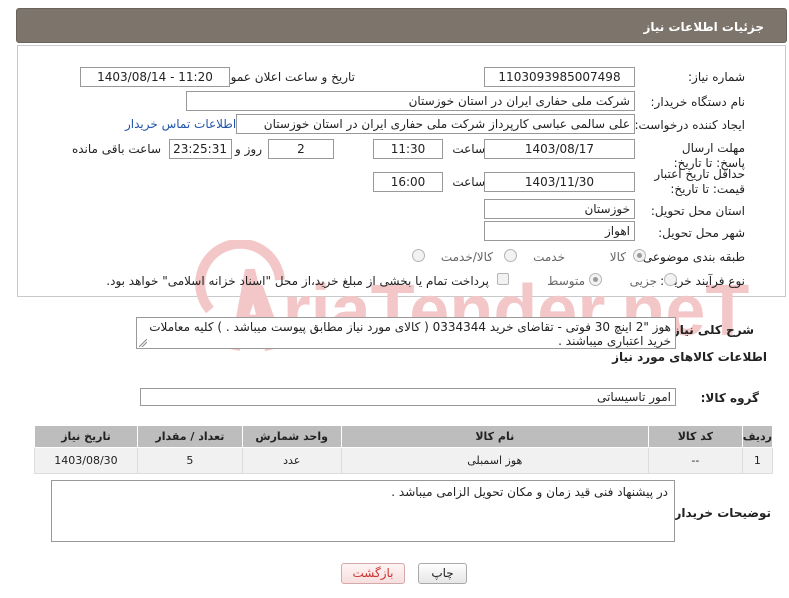 Image resolution: width=789 pixels, height=598 pixels. What do you see at coordinates (720, 513) in the screenshot?
I see `buyer-notes-label: توضیحات خریدار:` at bounding box center [720, 513].